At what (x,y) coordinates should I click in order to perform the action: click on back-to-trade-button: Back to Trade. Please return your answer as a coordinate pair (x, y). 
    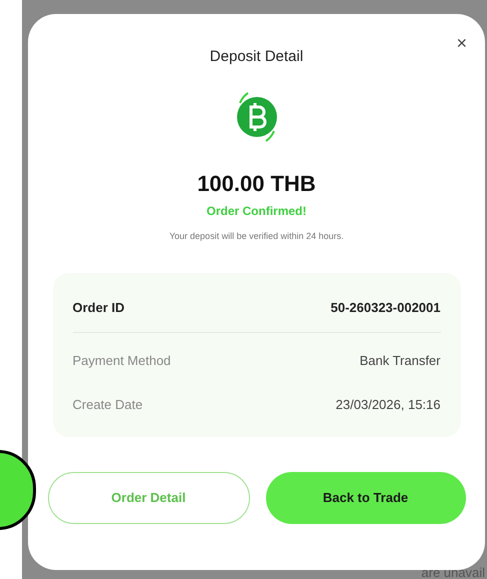
    Looking at the image, I should click on (366, 498).